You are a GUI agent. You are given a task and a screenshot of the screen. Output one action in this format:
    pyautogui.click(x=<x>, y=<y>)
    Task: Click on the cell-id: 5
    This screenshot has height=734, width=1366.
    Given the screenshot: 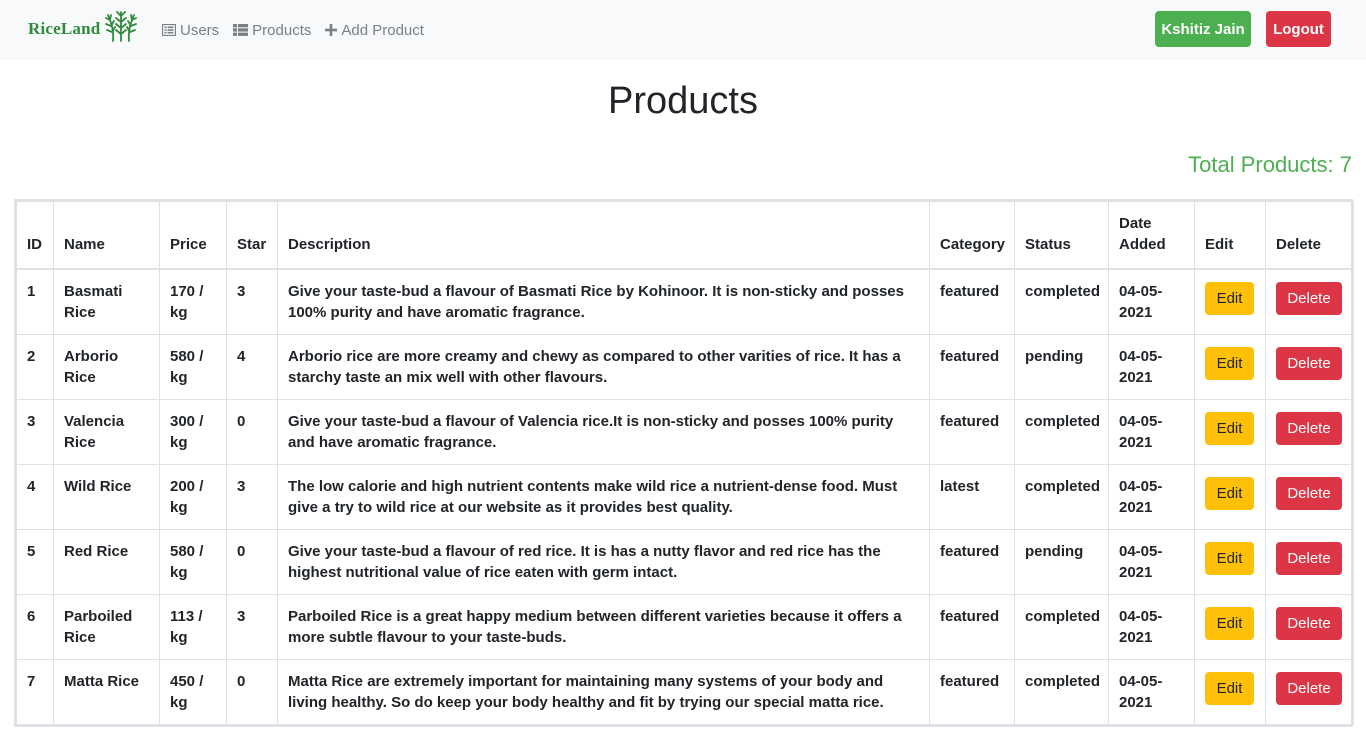 What is the action you would take?
    pyautogui.click(x=35, y=562)
    